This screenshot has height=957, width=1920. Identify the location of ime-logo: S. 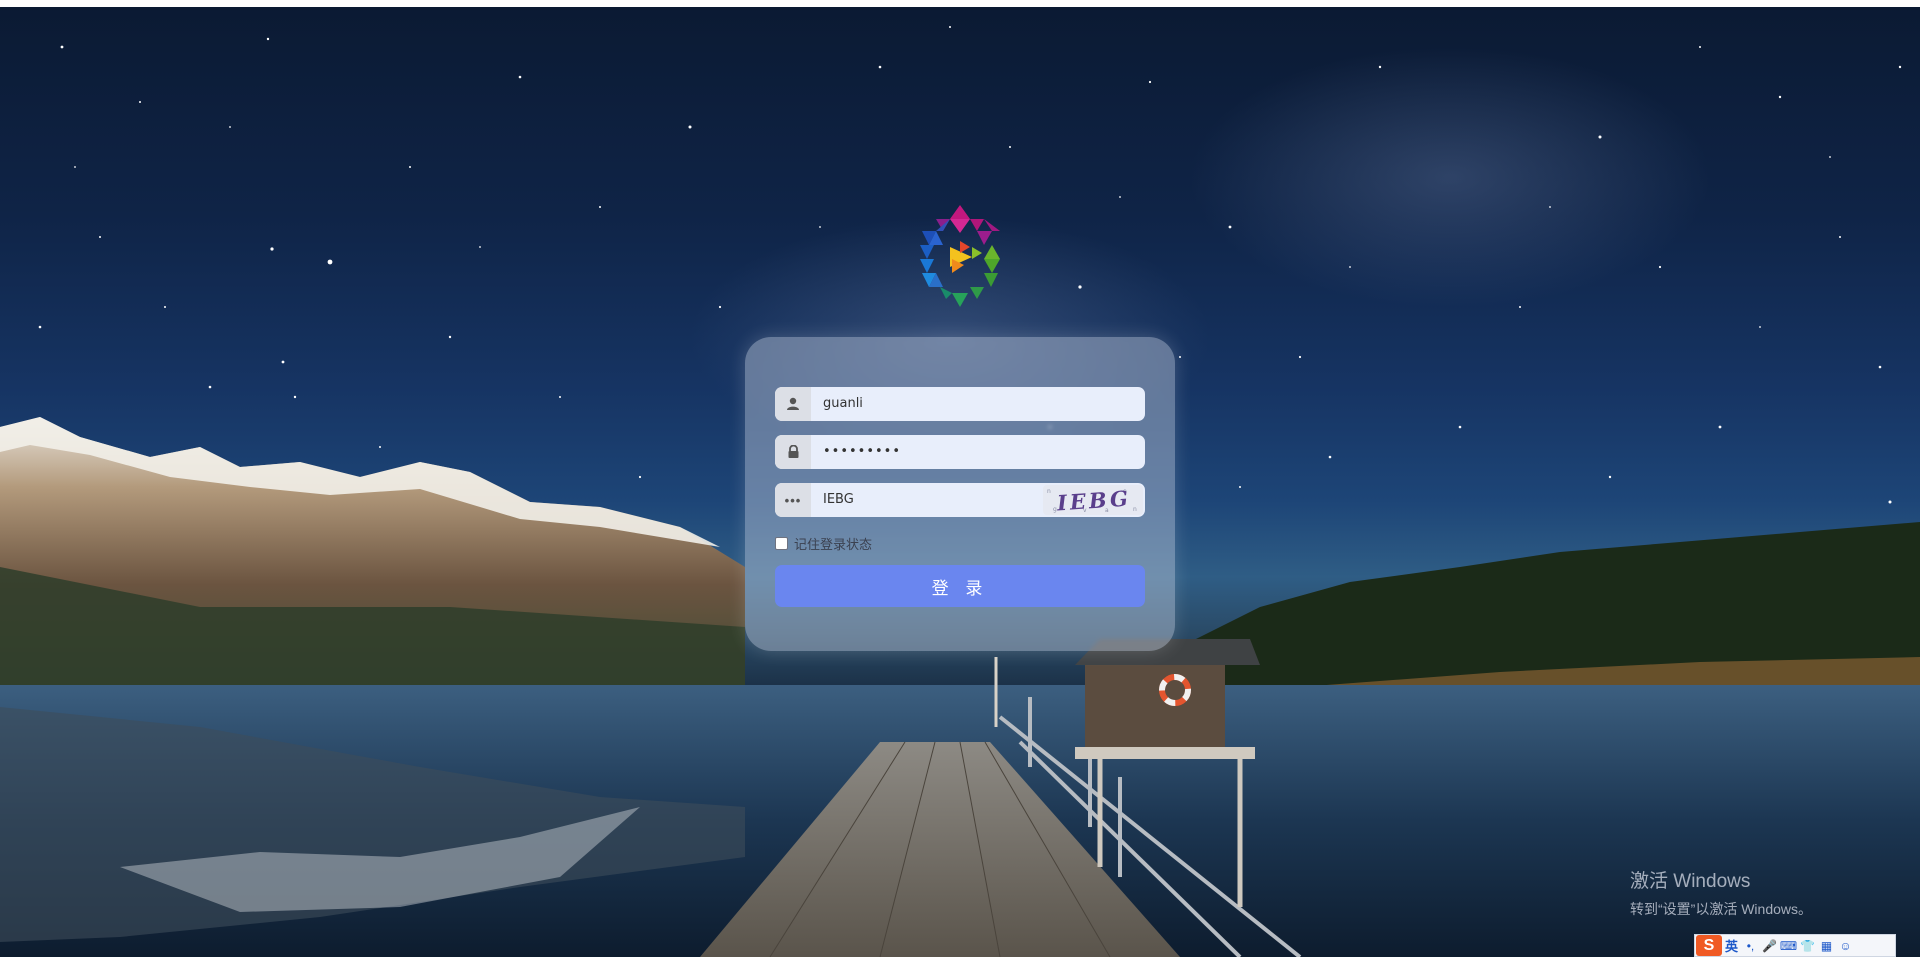
(1709, 945).